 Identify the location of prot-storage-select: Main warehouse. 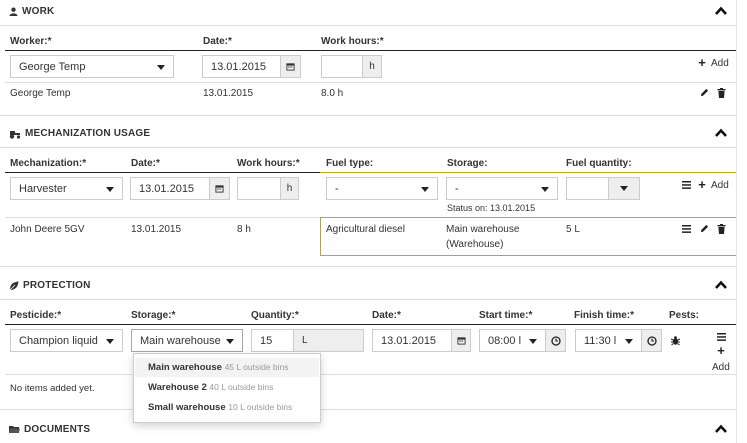
(187, 340).